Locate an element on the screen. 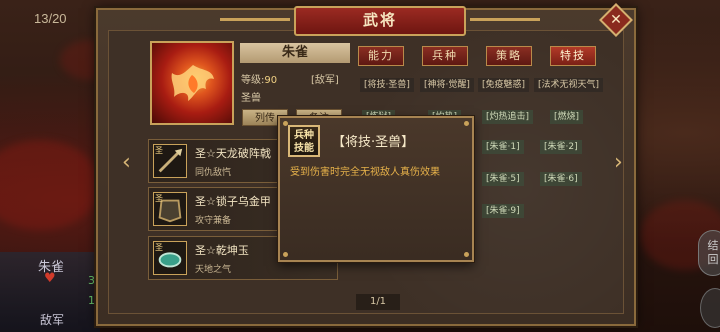  tab-troop: 兵种 is located at coordinates (445, 56).